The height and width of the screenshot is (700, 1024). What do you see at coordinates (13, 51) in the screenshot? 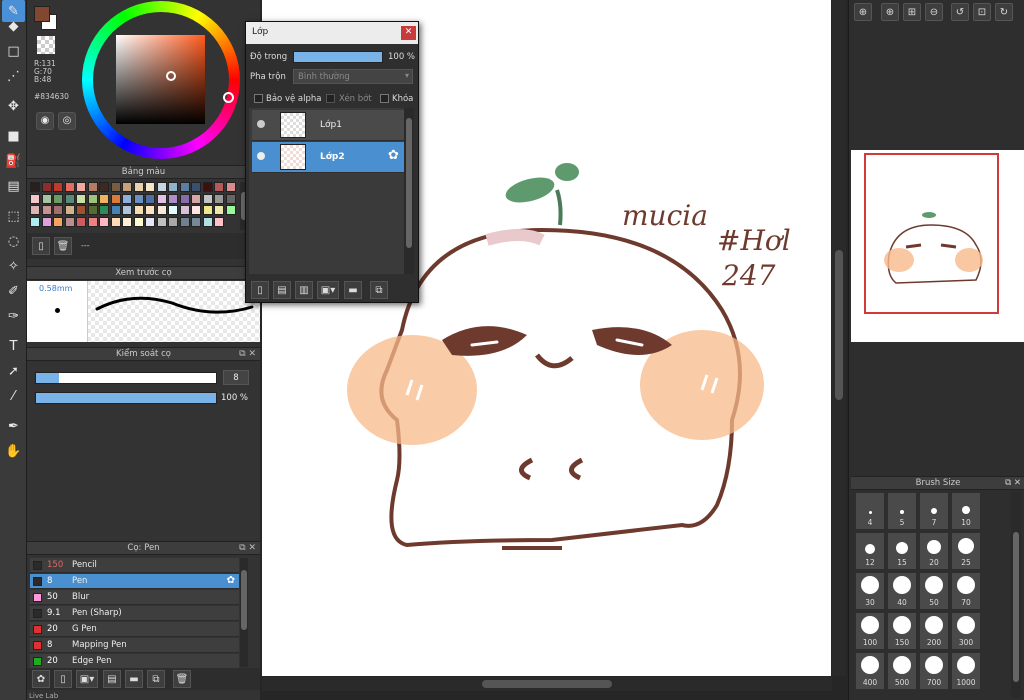
I see `rectangle-tool-icon: □` at bounding box center [13, 51].